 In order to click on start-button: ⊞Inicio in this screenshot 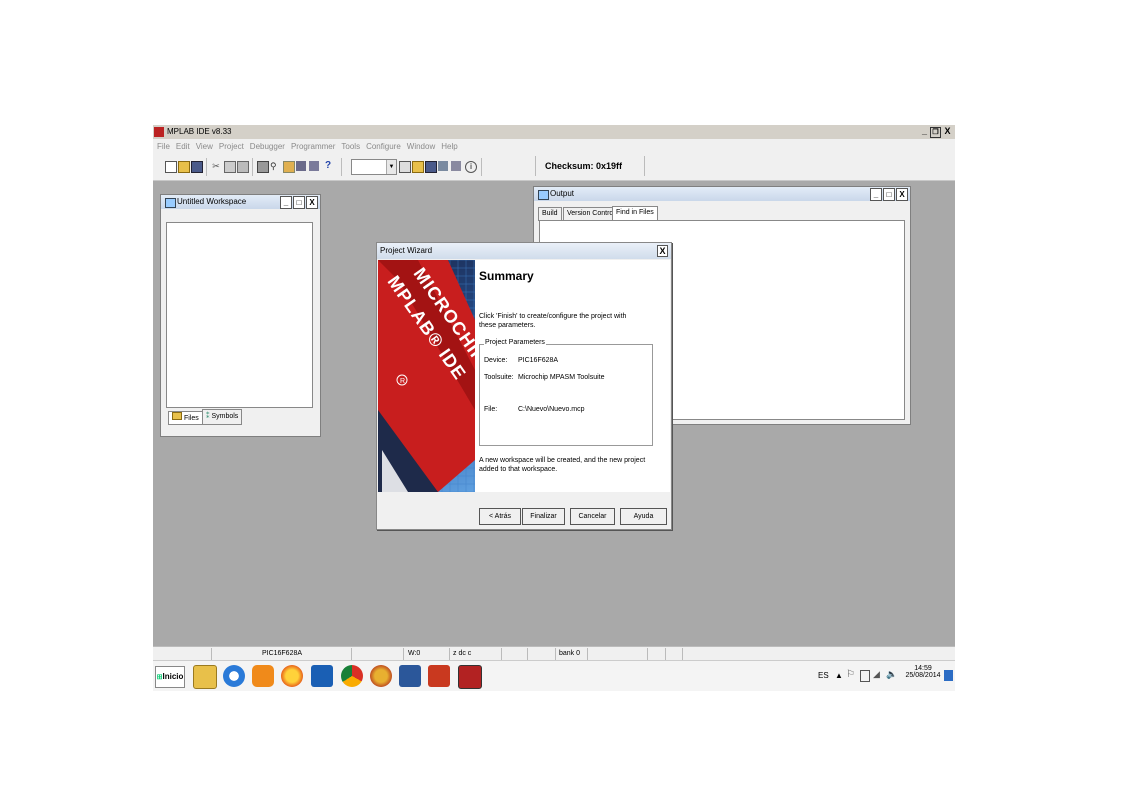, I will do `click(170, 677)`.